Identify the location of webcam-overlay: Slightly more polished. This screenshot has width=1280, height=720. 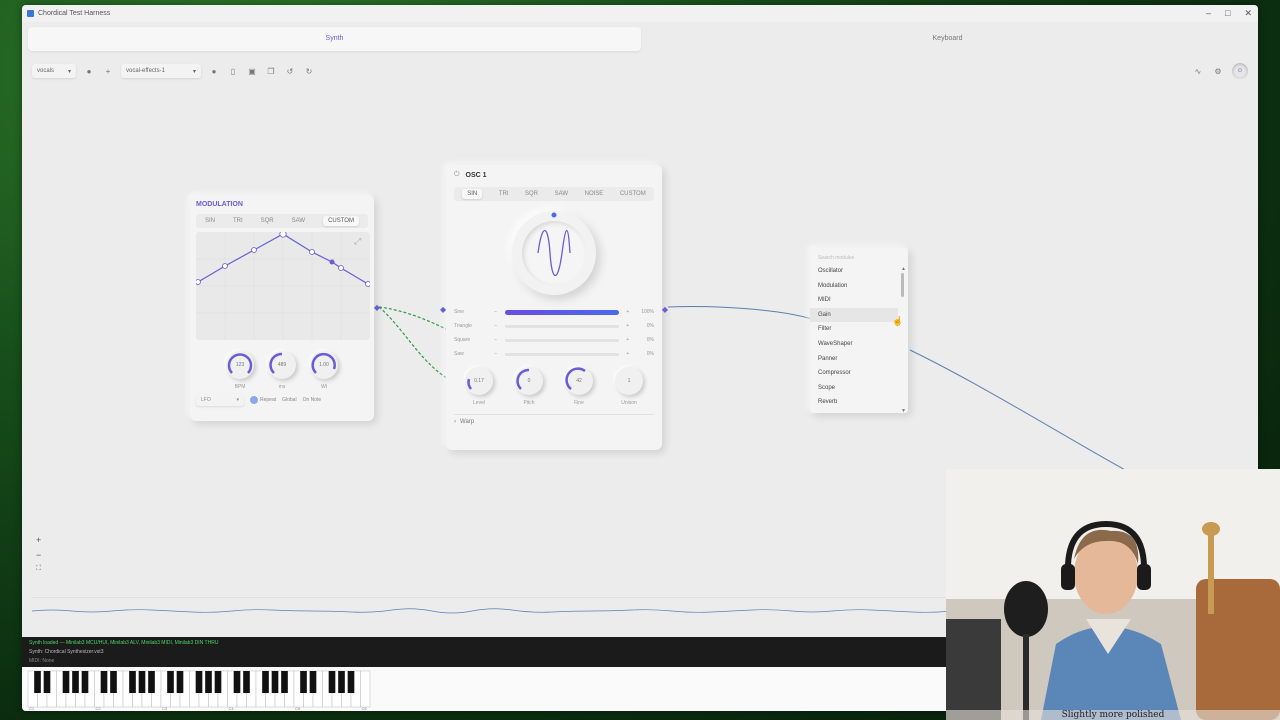
(1113, 594).